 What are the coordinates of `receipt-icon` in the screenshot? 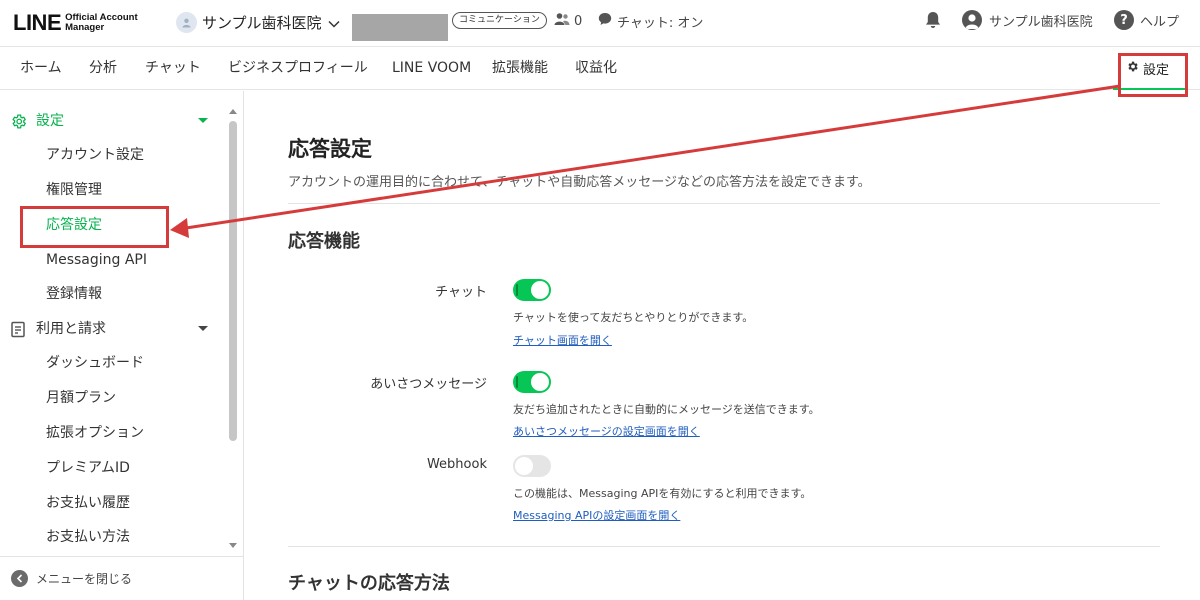 It's located at (18, 331).